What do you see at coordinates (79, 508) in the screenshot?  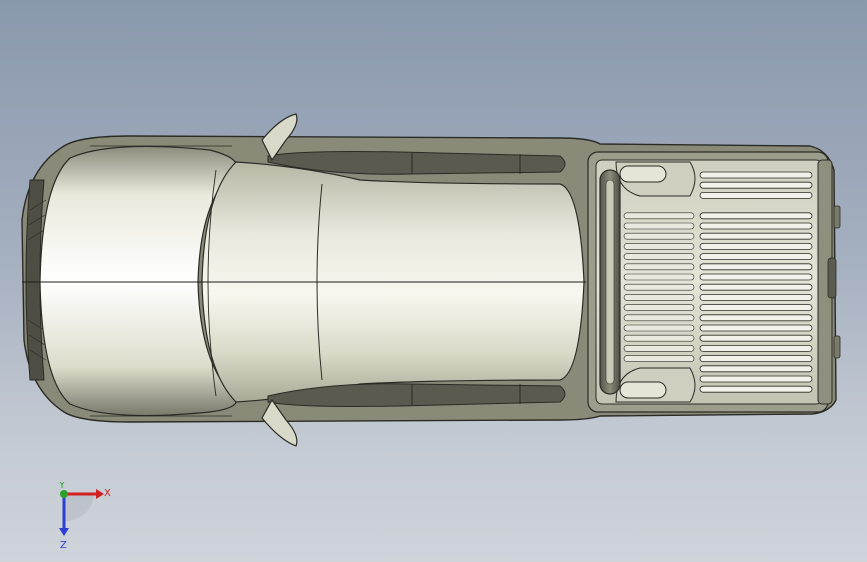 I see `triad-shadow` at bounding box center [79, 508].